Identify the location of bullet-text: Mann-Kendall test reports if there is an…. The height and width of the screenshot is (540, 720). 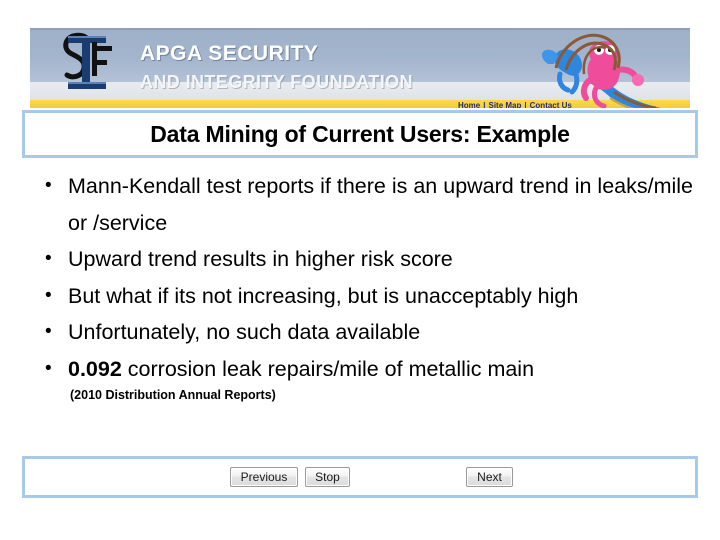
(381, 204).